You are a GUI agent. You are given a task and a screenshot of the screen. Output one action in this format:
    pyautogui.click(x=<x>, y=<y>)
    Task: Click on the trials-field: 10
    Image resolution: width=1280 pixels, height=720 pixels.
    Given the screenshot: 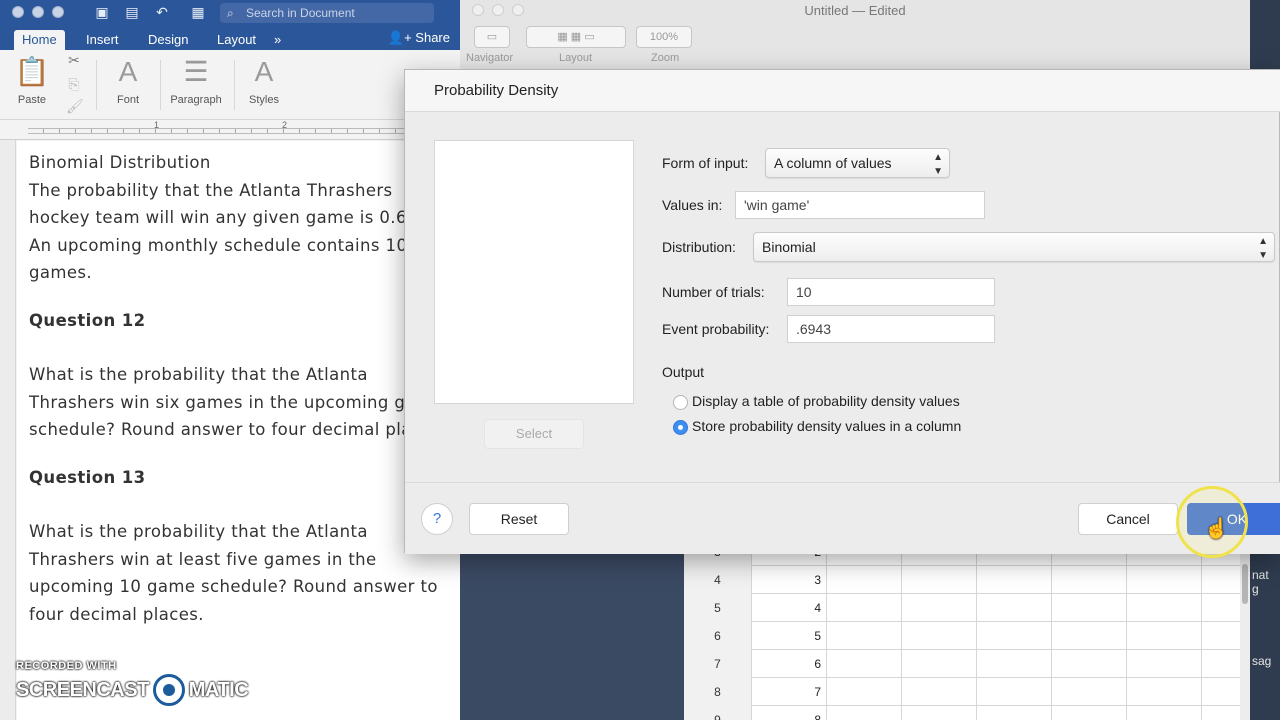 What is the action you would take?
    pyautogui.click(x=891, y=292)
    